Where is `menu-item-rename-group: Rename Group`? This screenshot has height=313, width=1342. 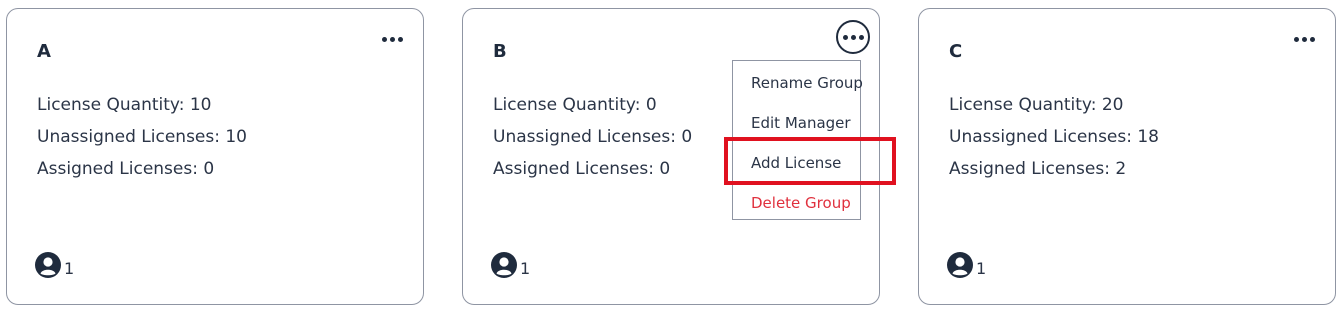
menu-item-rename-group: Rename Group is located at coordinates (798, 83).